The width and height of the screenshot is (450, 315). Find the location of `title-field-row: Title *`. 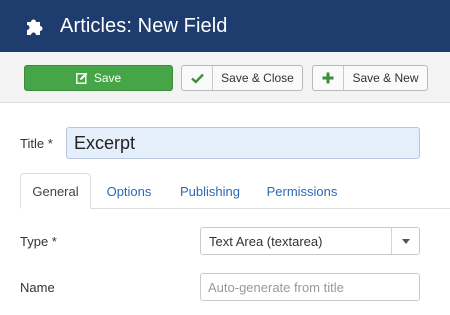

title-field-row: Title * is located at coordinates (225, 143).